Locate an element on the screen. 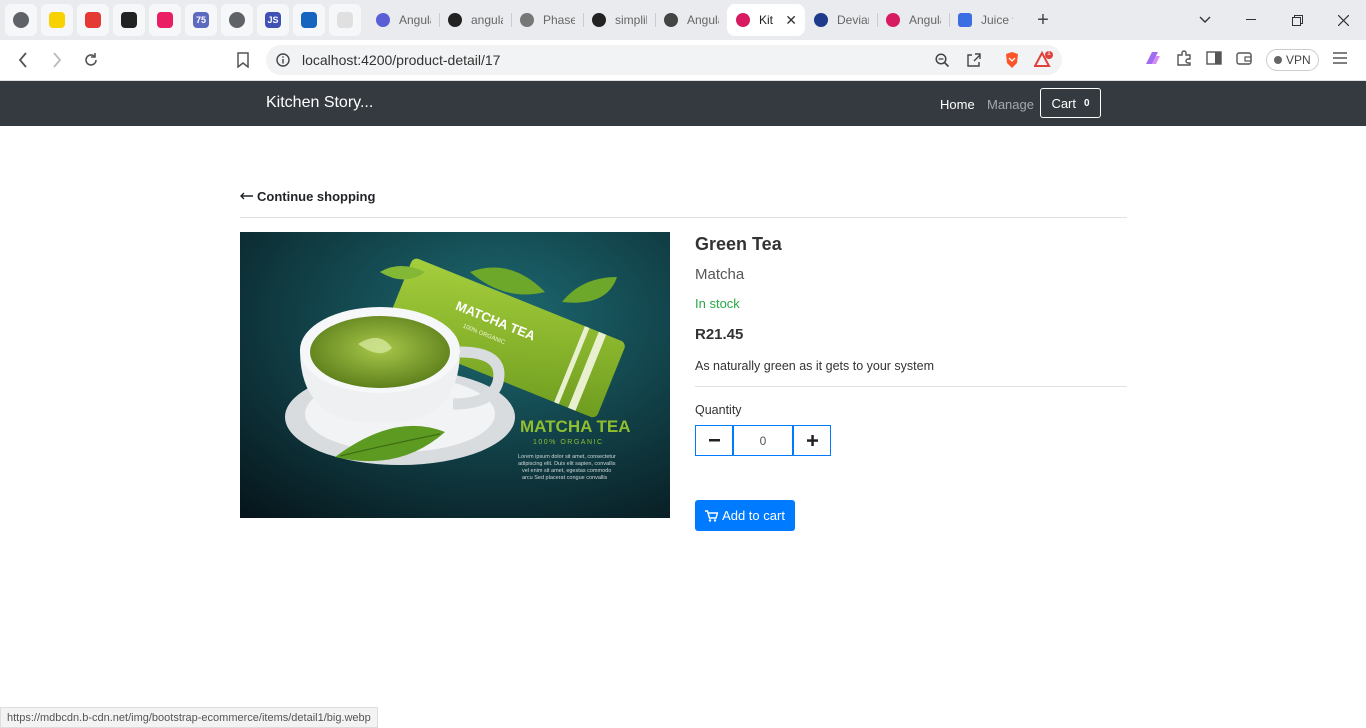  js-icon: JS is located at coordinates (273, 20).